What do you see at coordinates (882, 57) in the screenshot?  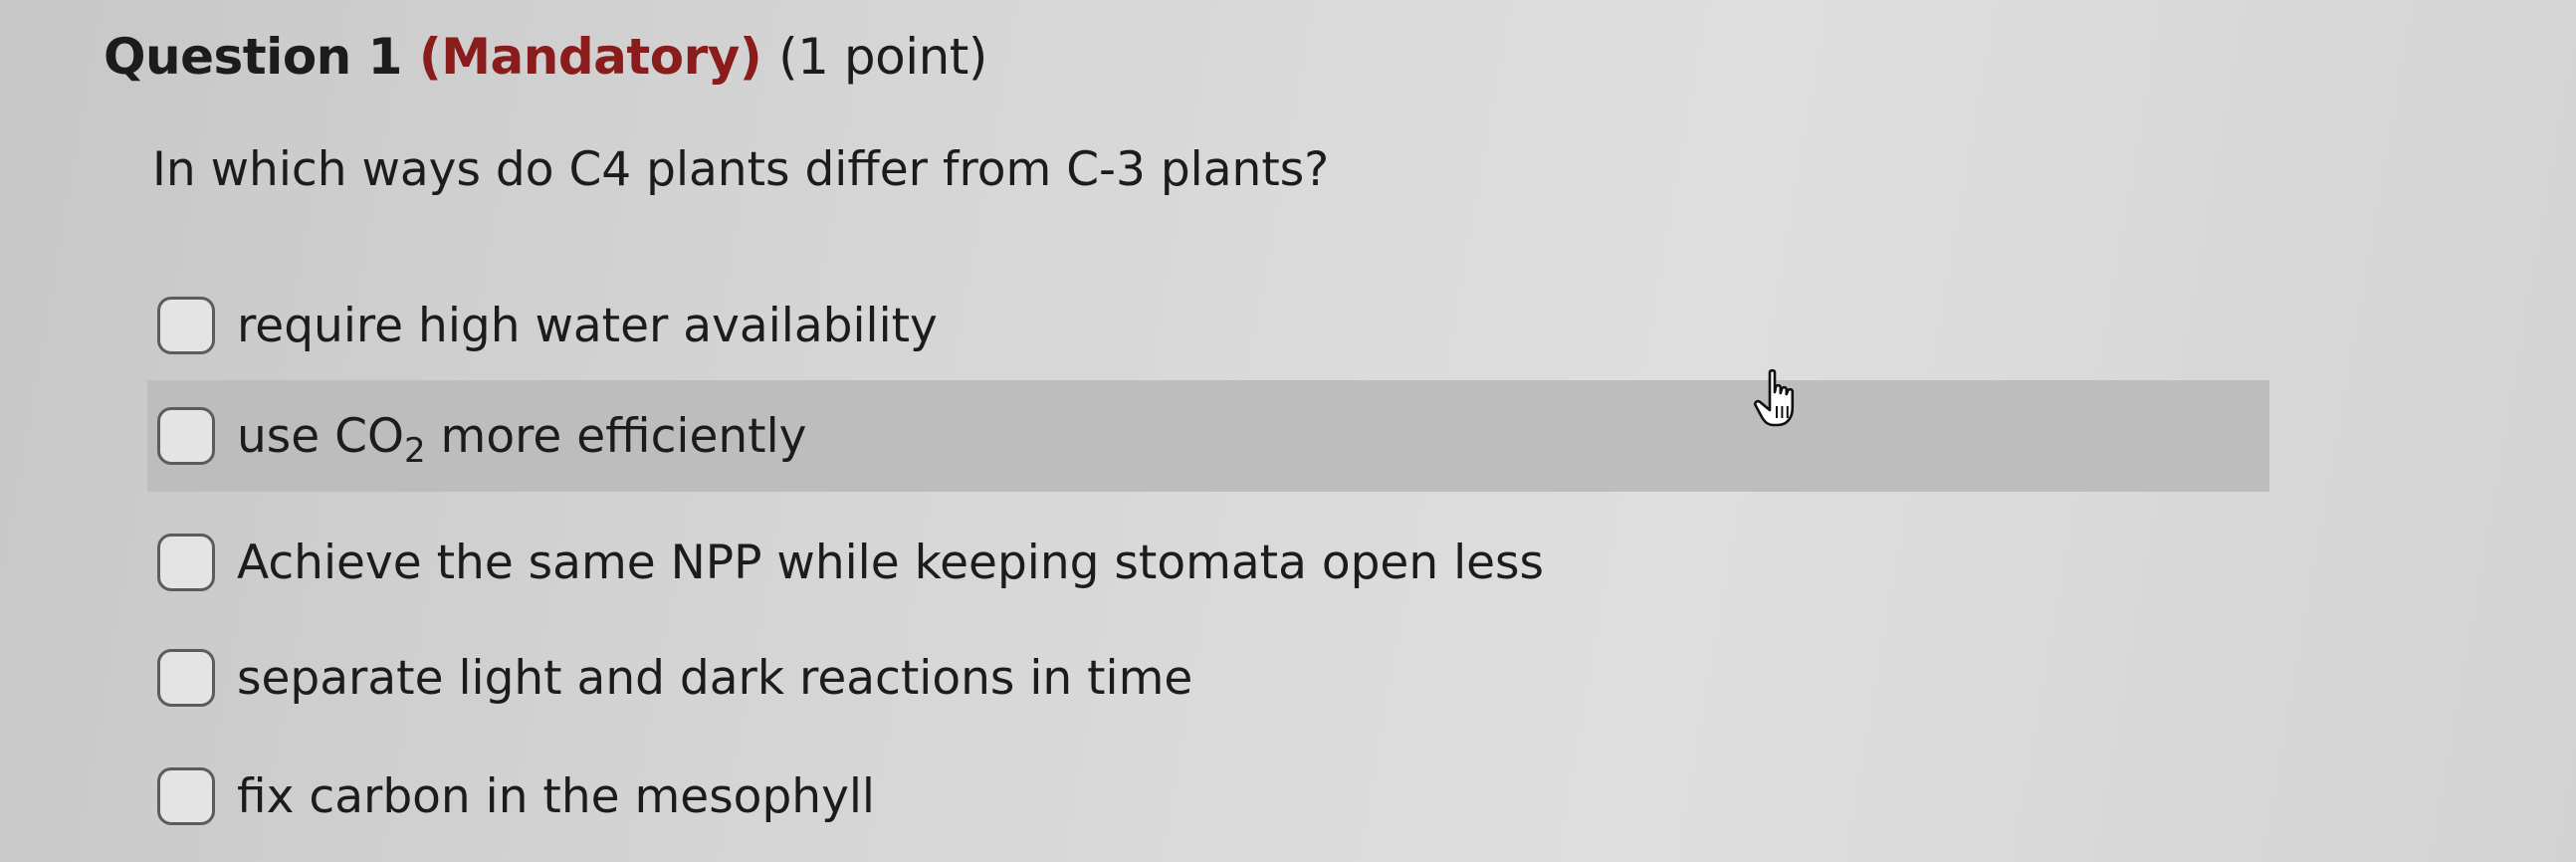 I see `points-label: (1 point)` at bounding box center [882, 57].